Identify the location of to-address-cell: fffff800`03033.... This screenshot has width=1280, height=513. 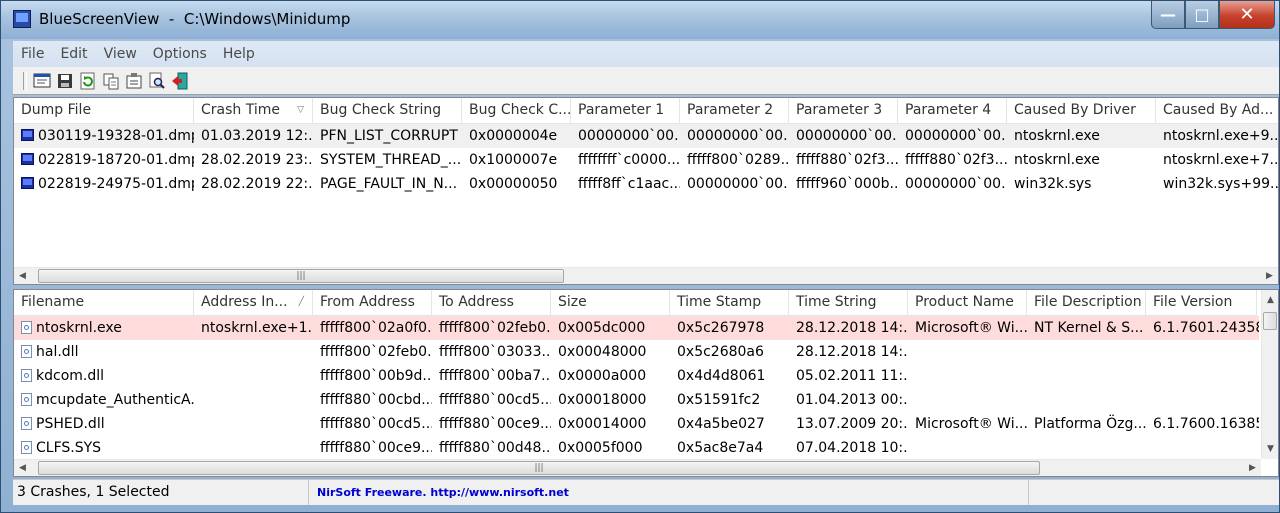
(495, 352).